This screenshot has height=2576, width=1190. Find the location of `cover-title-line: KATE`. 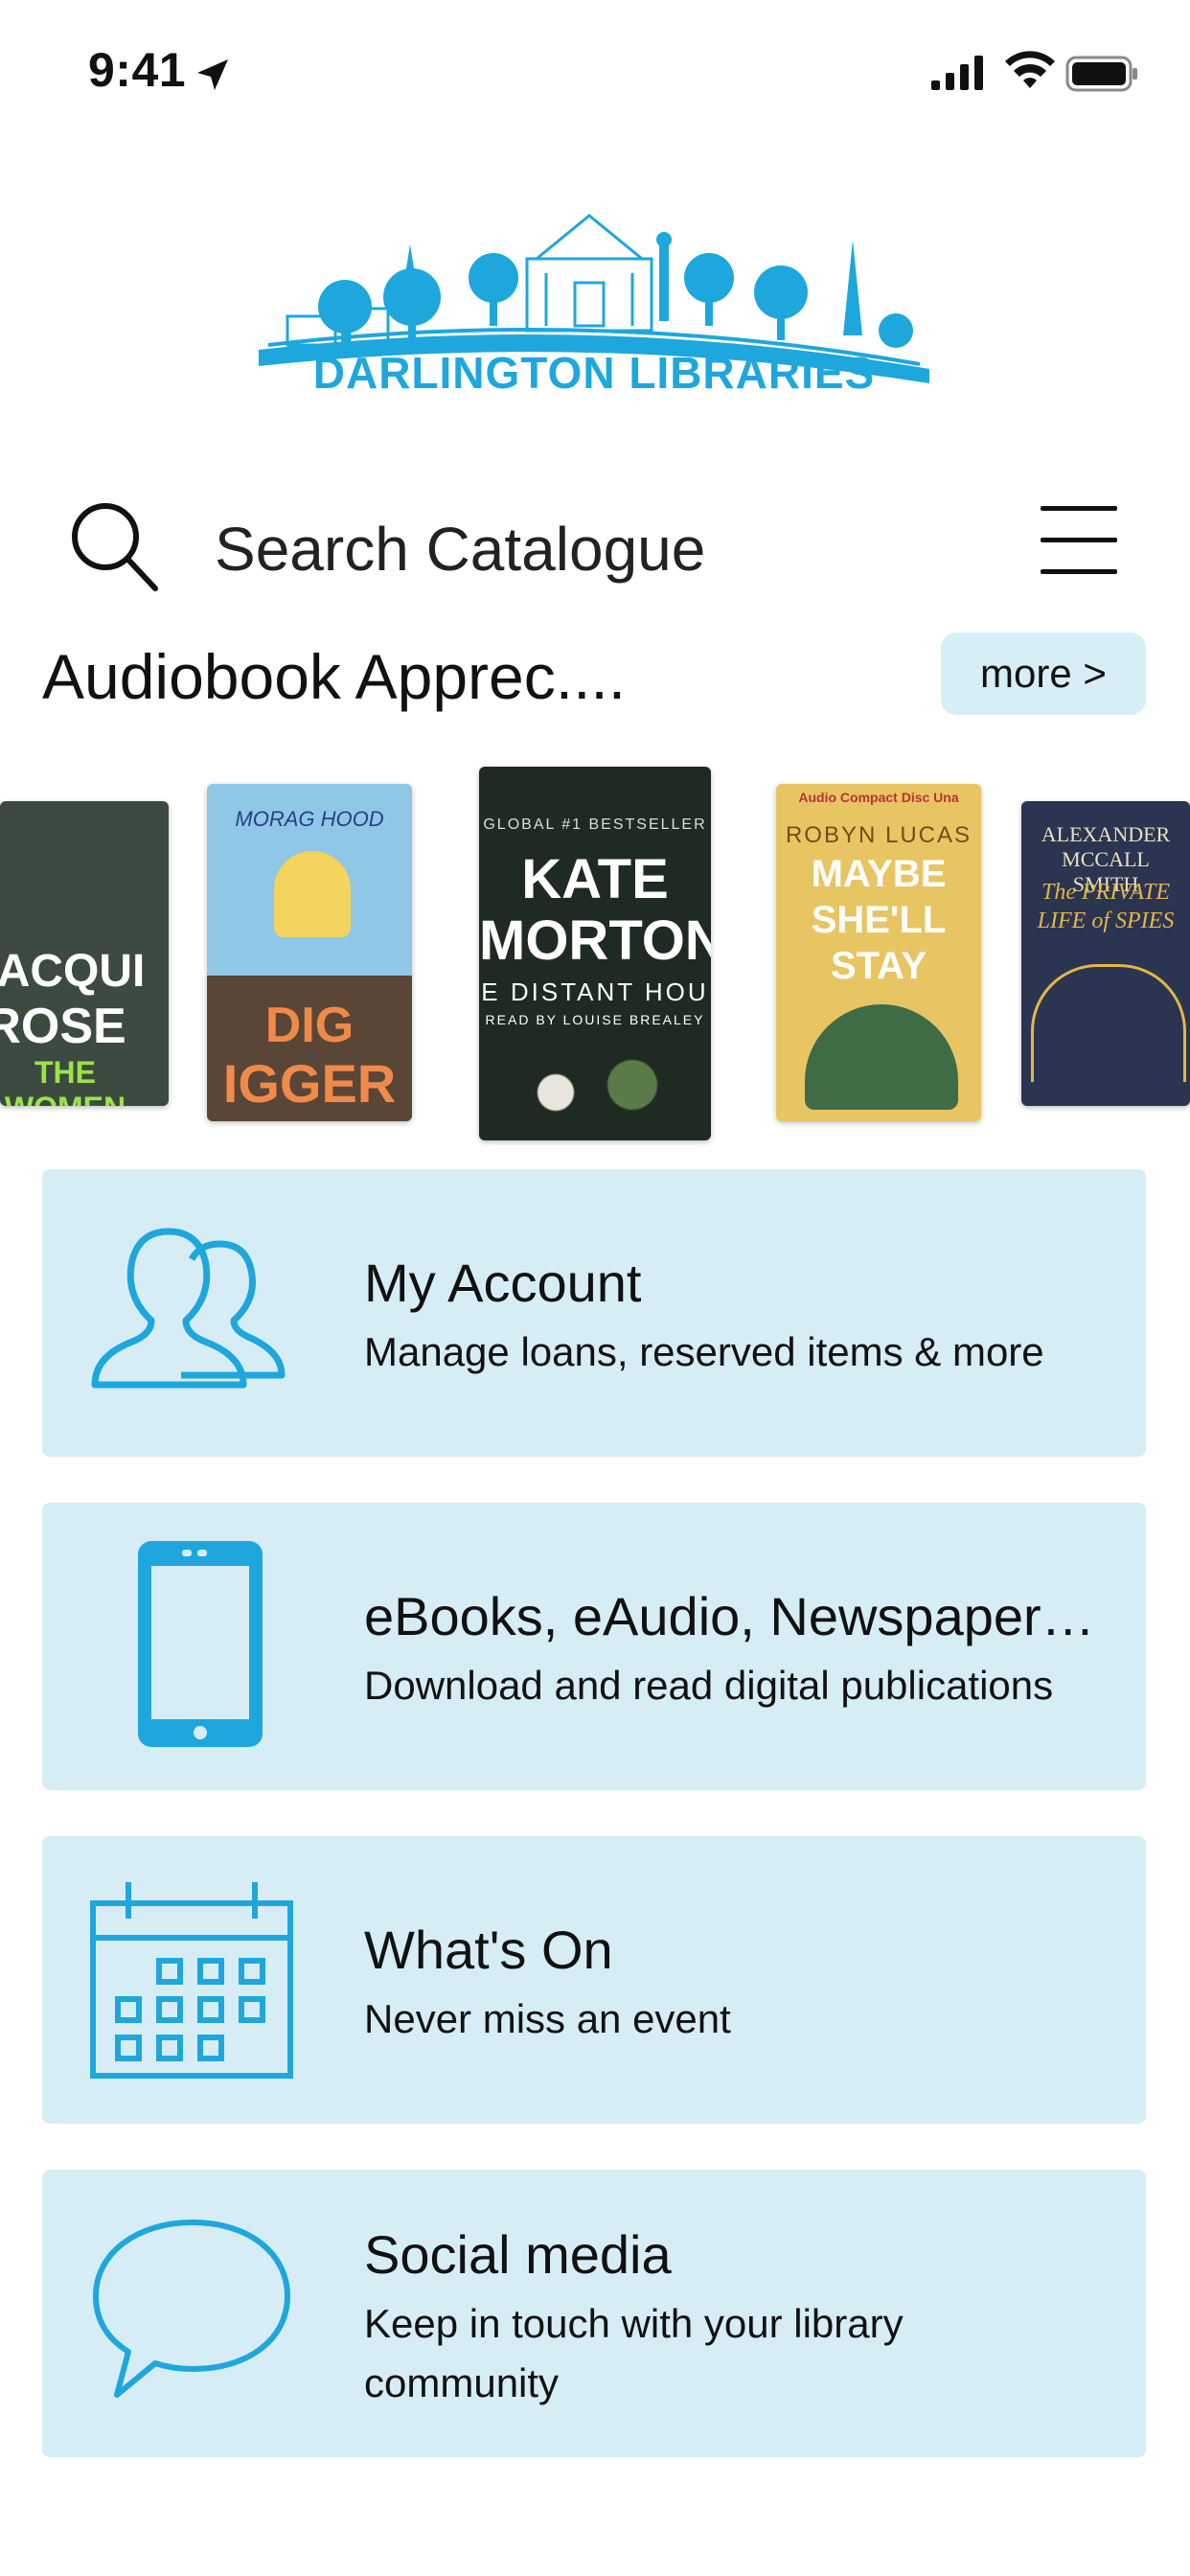

cover-title-line: KATE is located at coordinates (595, 879).